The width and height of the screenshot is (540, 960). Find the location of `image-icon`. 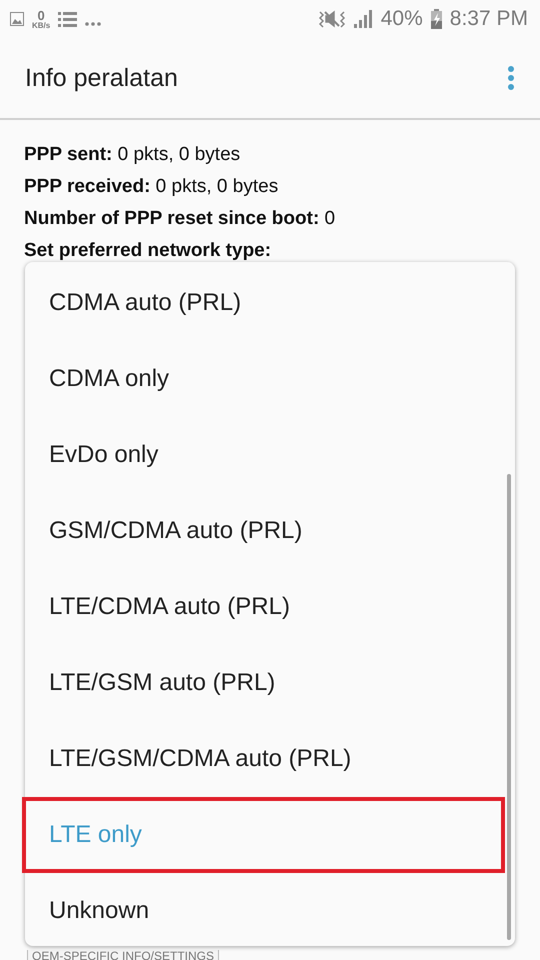

image-icon is located at coordinates (17, 19).